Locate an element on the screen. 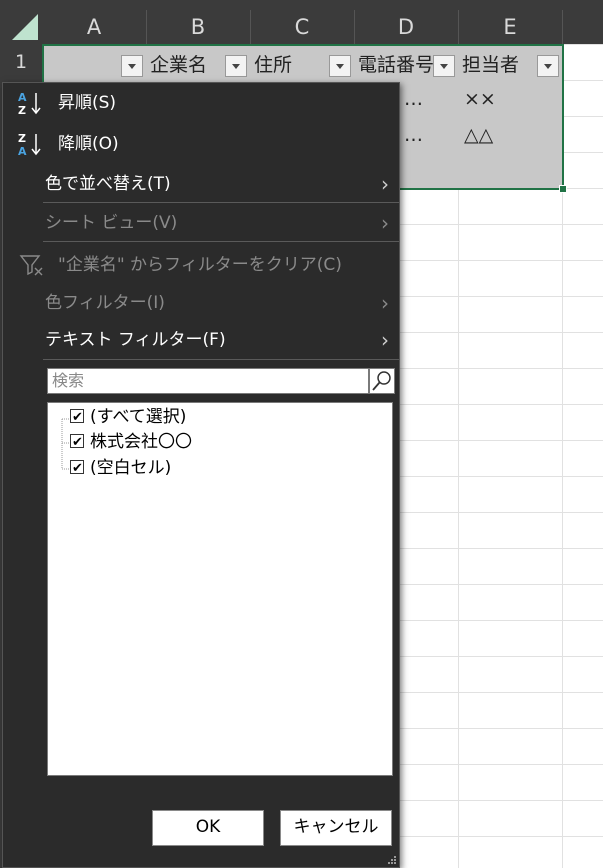 The image size is (603, 868). text-filter-item: テキスト フィルター(F) › is located at coordinates (201, 340).